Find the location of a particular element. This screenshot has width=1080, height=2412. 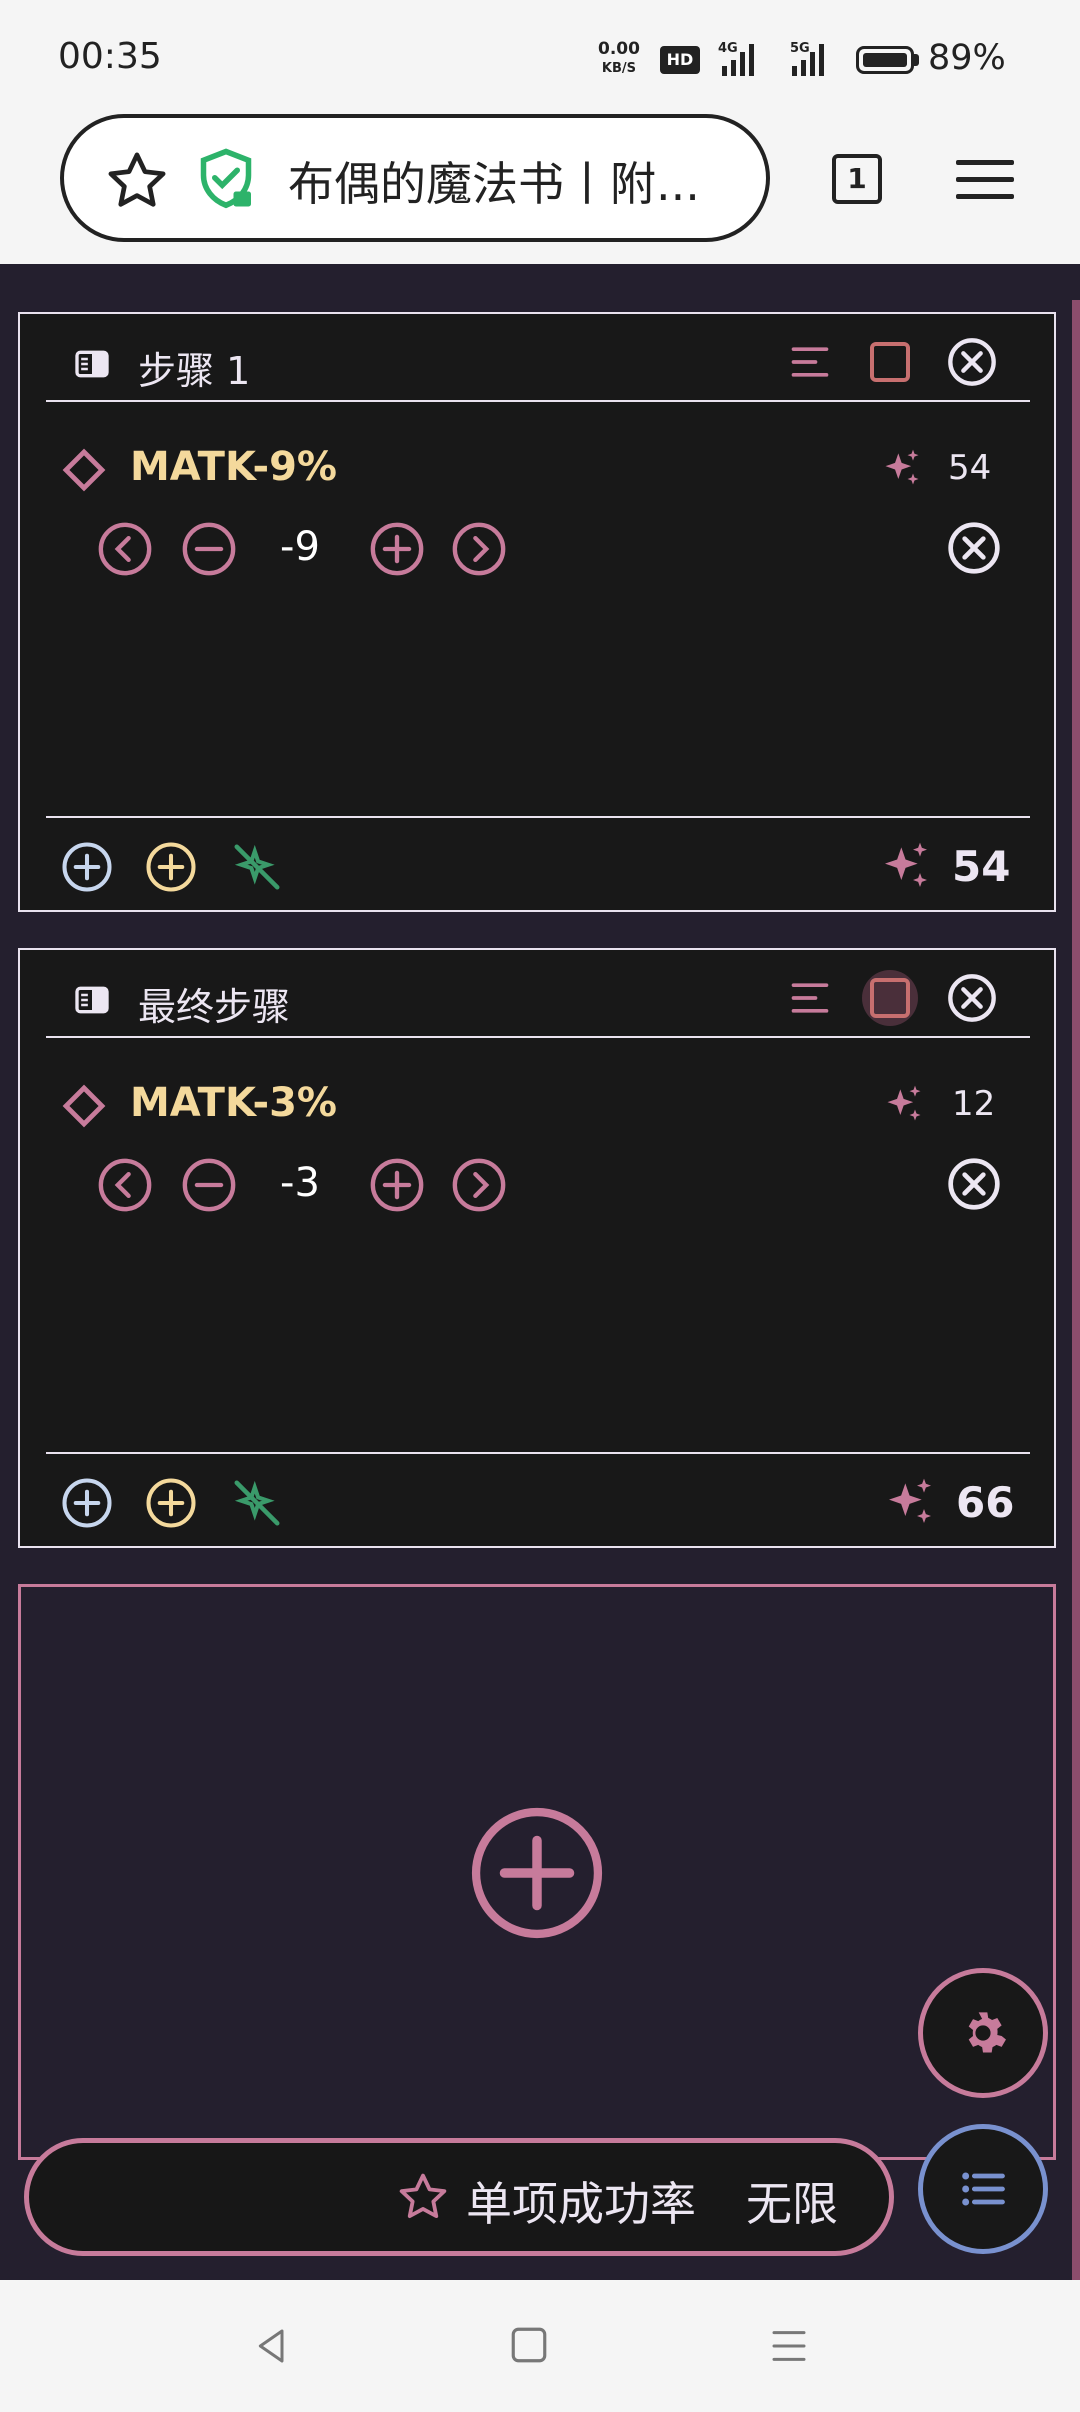

svg-text: 5G is located at coordinates (800, 48).